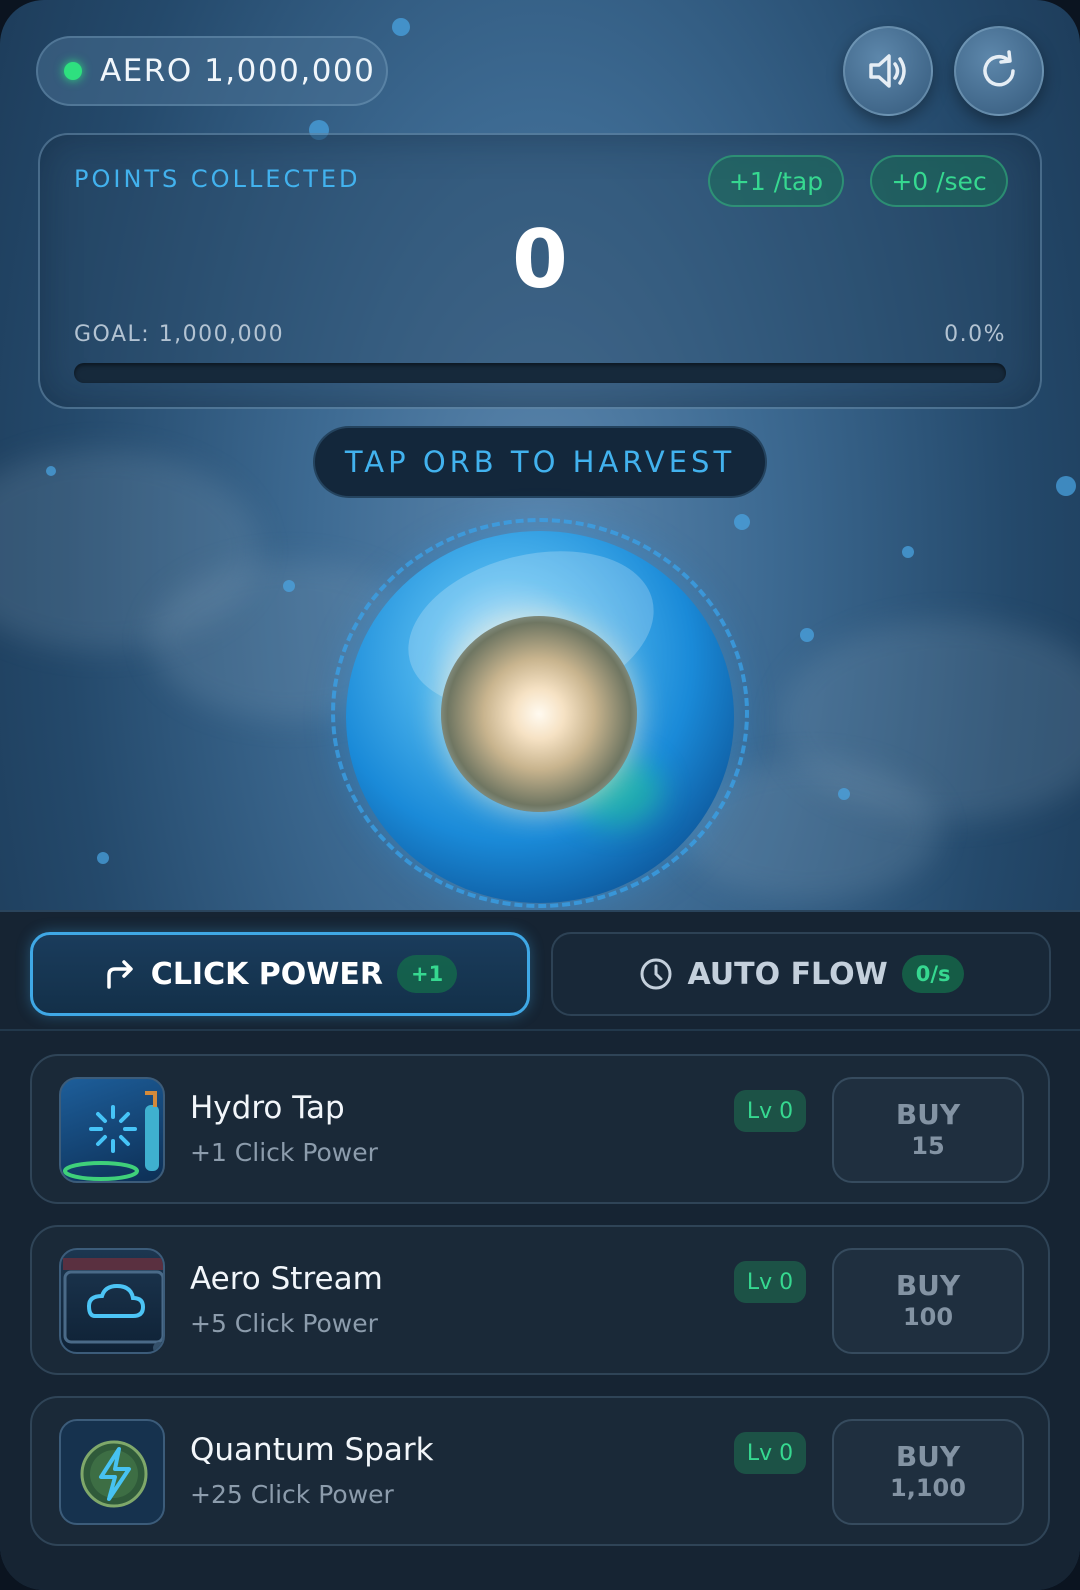 This screenshot has height=1590, width=1080. Describe the element at coordinates (267, 1108) in the screenshot. I see `upgrade-name: Hydro Tap` at that location.